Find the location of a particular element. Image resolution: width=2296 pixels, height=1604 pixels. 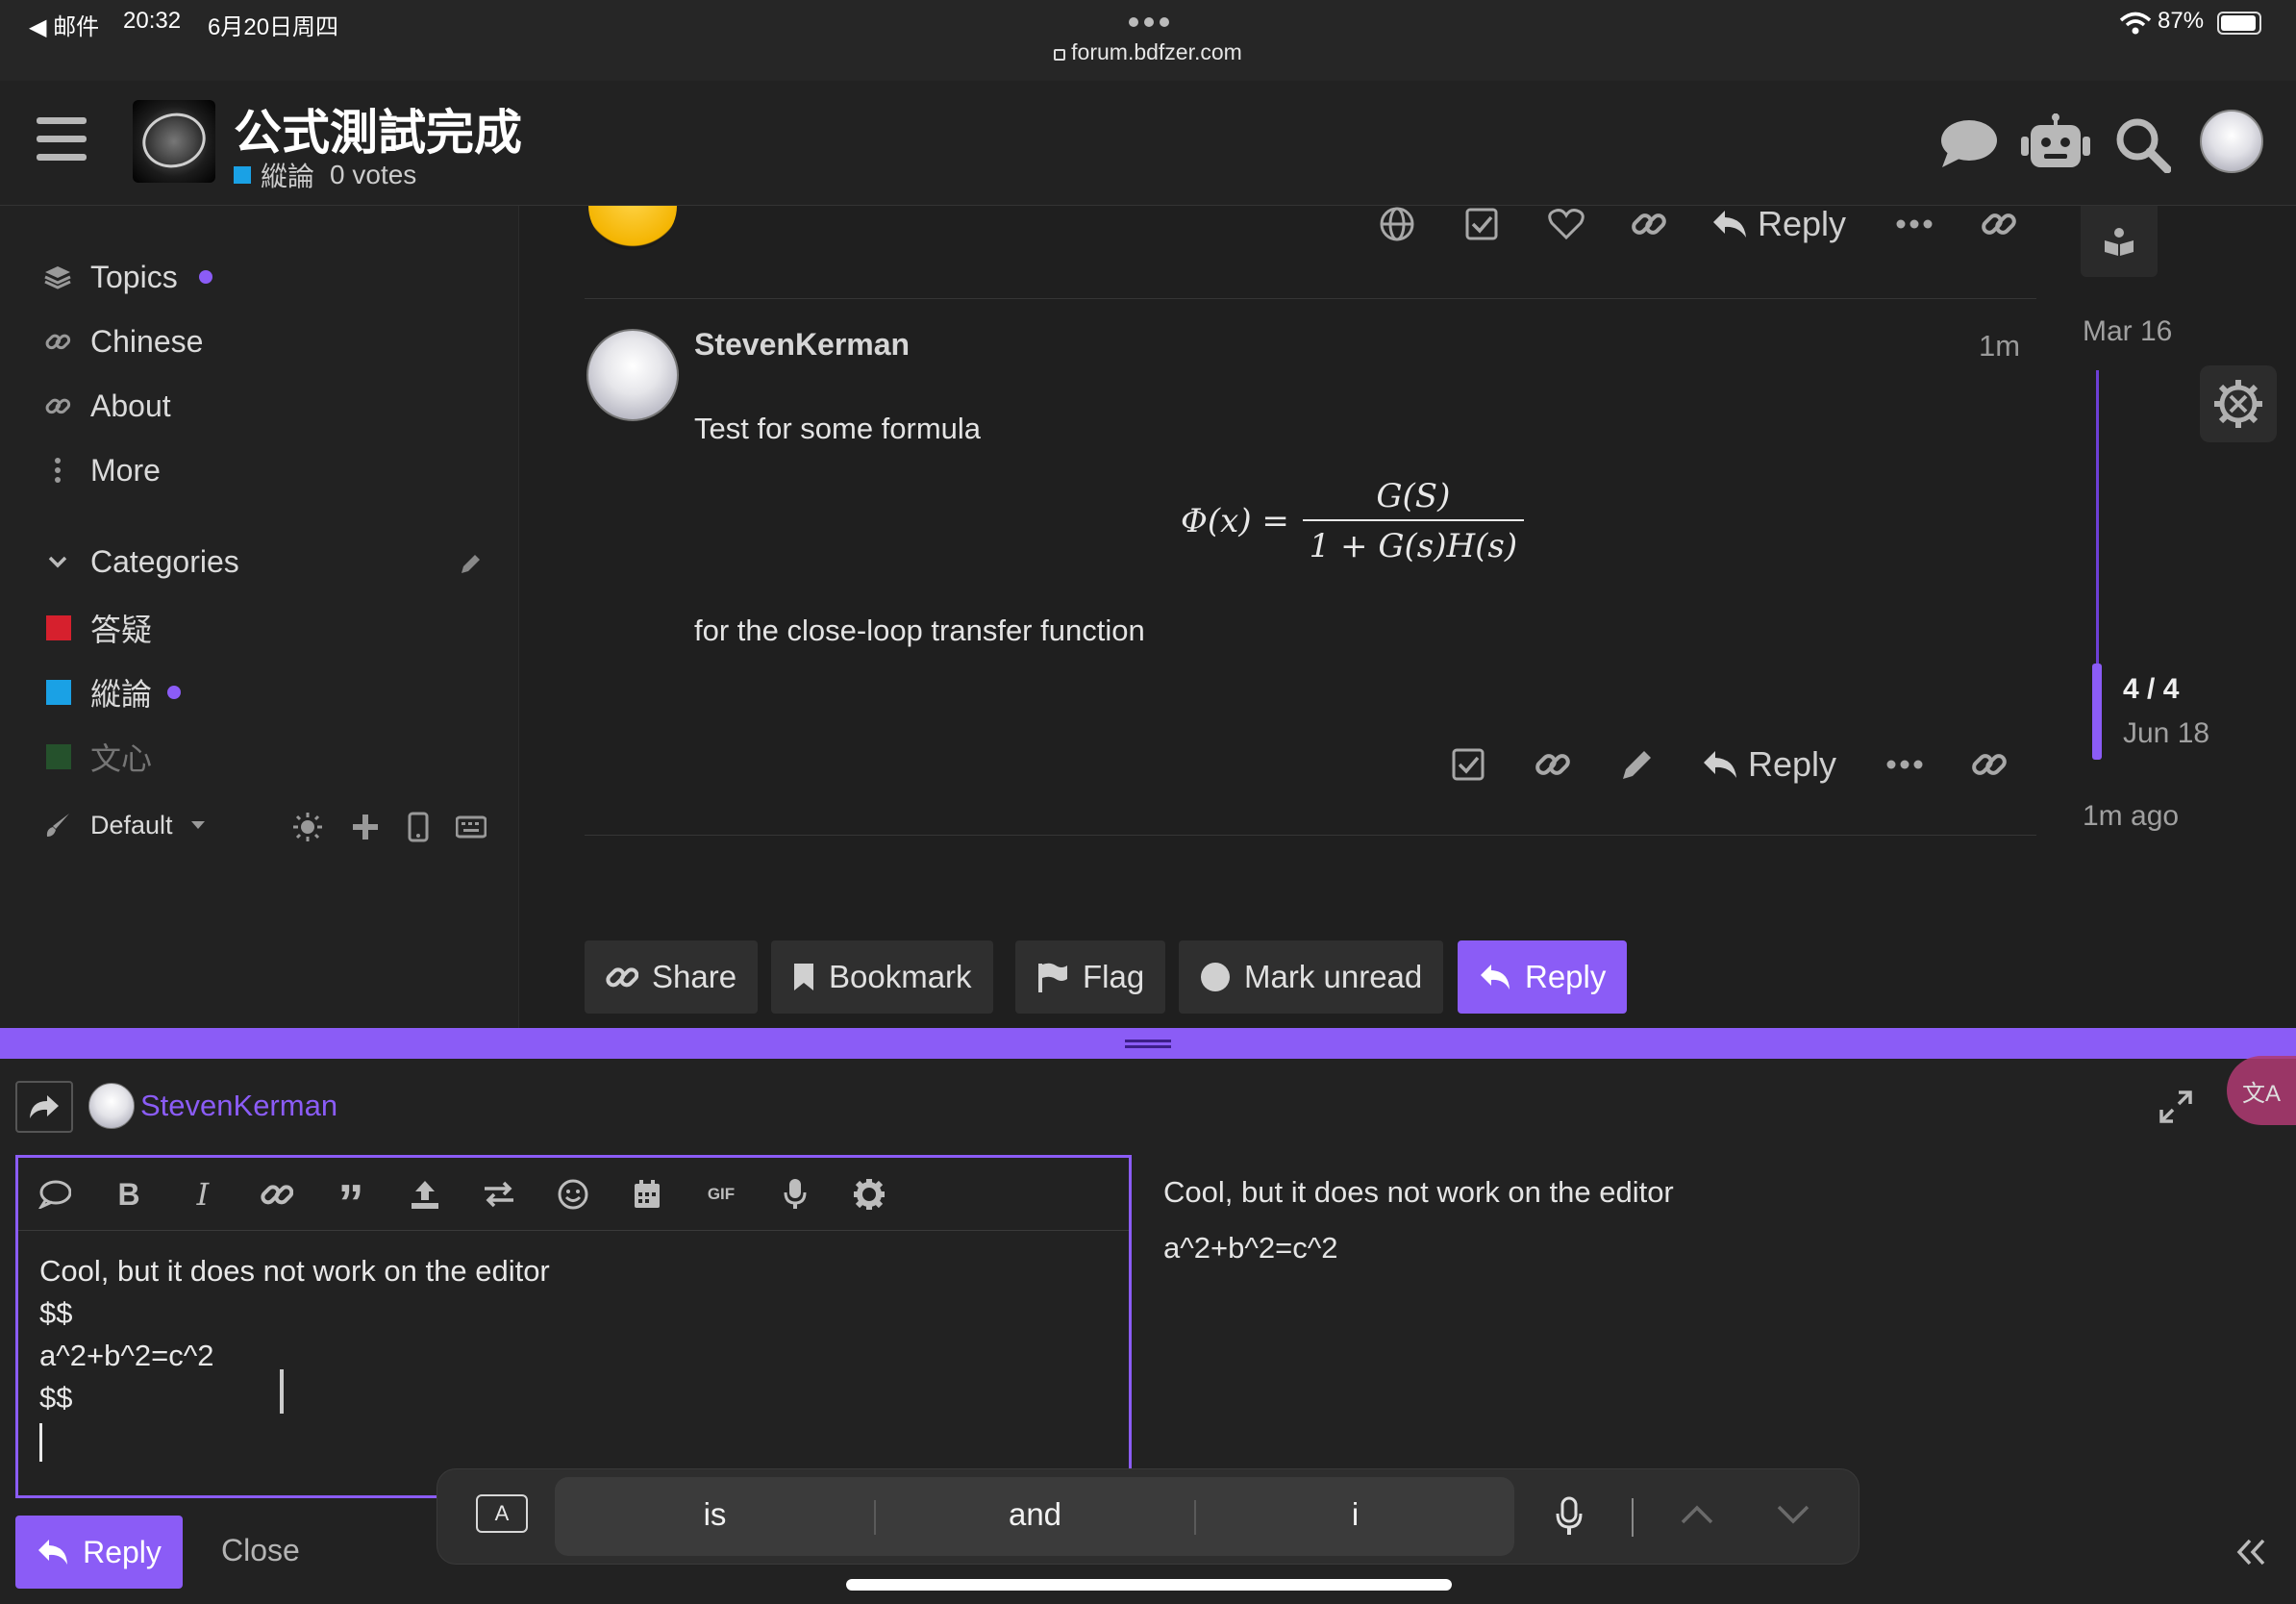

theme-label: Default is located at coordinates (131, 825).